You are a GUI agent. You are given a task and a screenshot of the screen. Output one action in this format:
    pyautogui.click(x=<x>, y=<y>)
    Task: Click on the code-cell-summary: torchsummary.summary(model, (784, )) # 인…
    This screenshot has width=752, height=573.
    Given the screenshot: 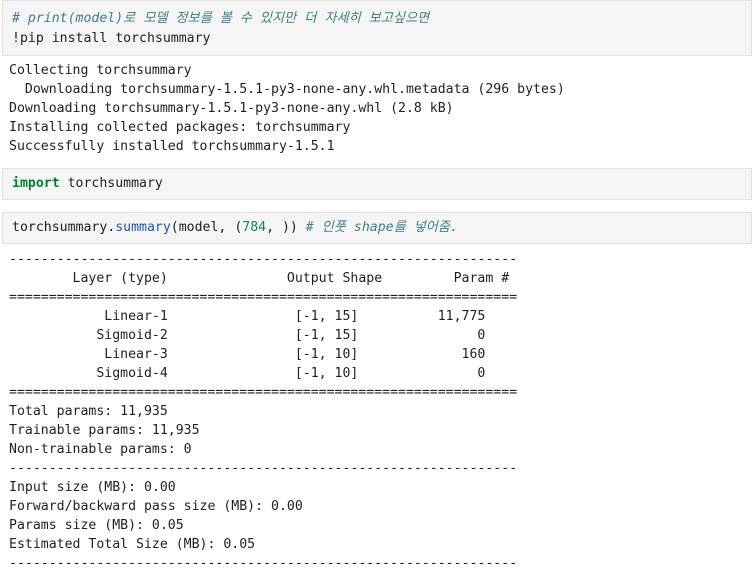 What is the action you would take?
    pyautogui.click(x=377, y=228)
    